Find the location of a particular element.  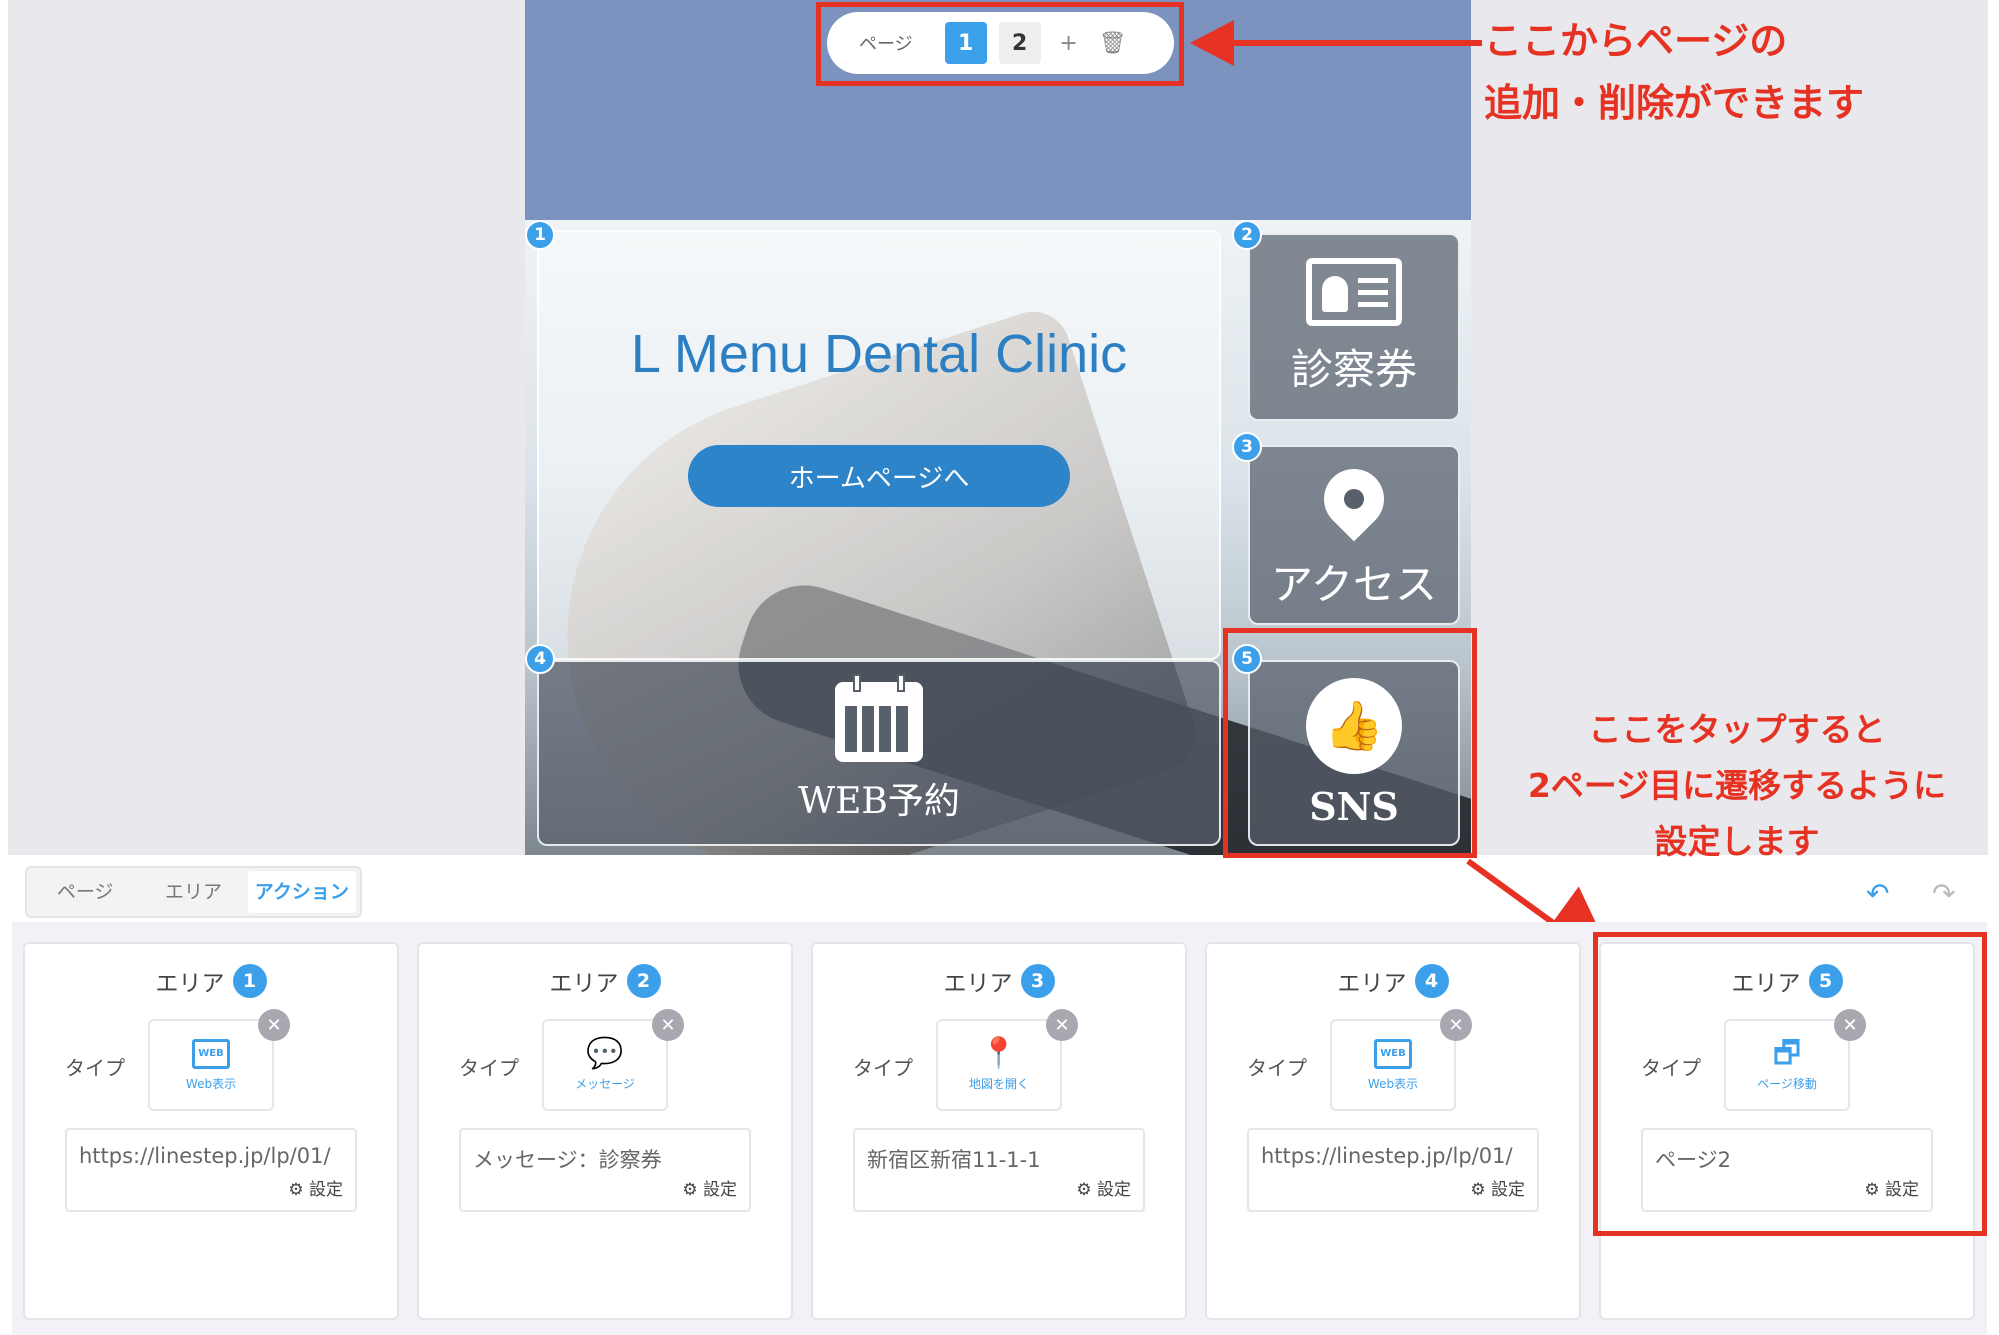

type-name: メッセージ is located at coordinates (605, 1083).